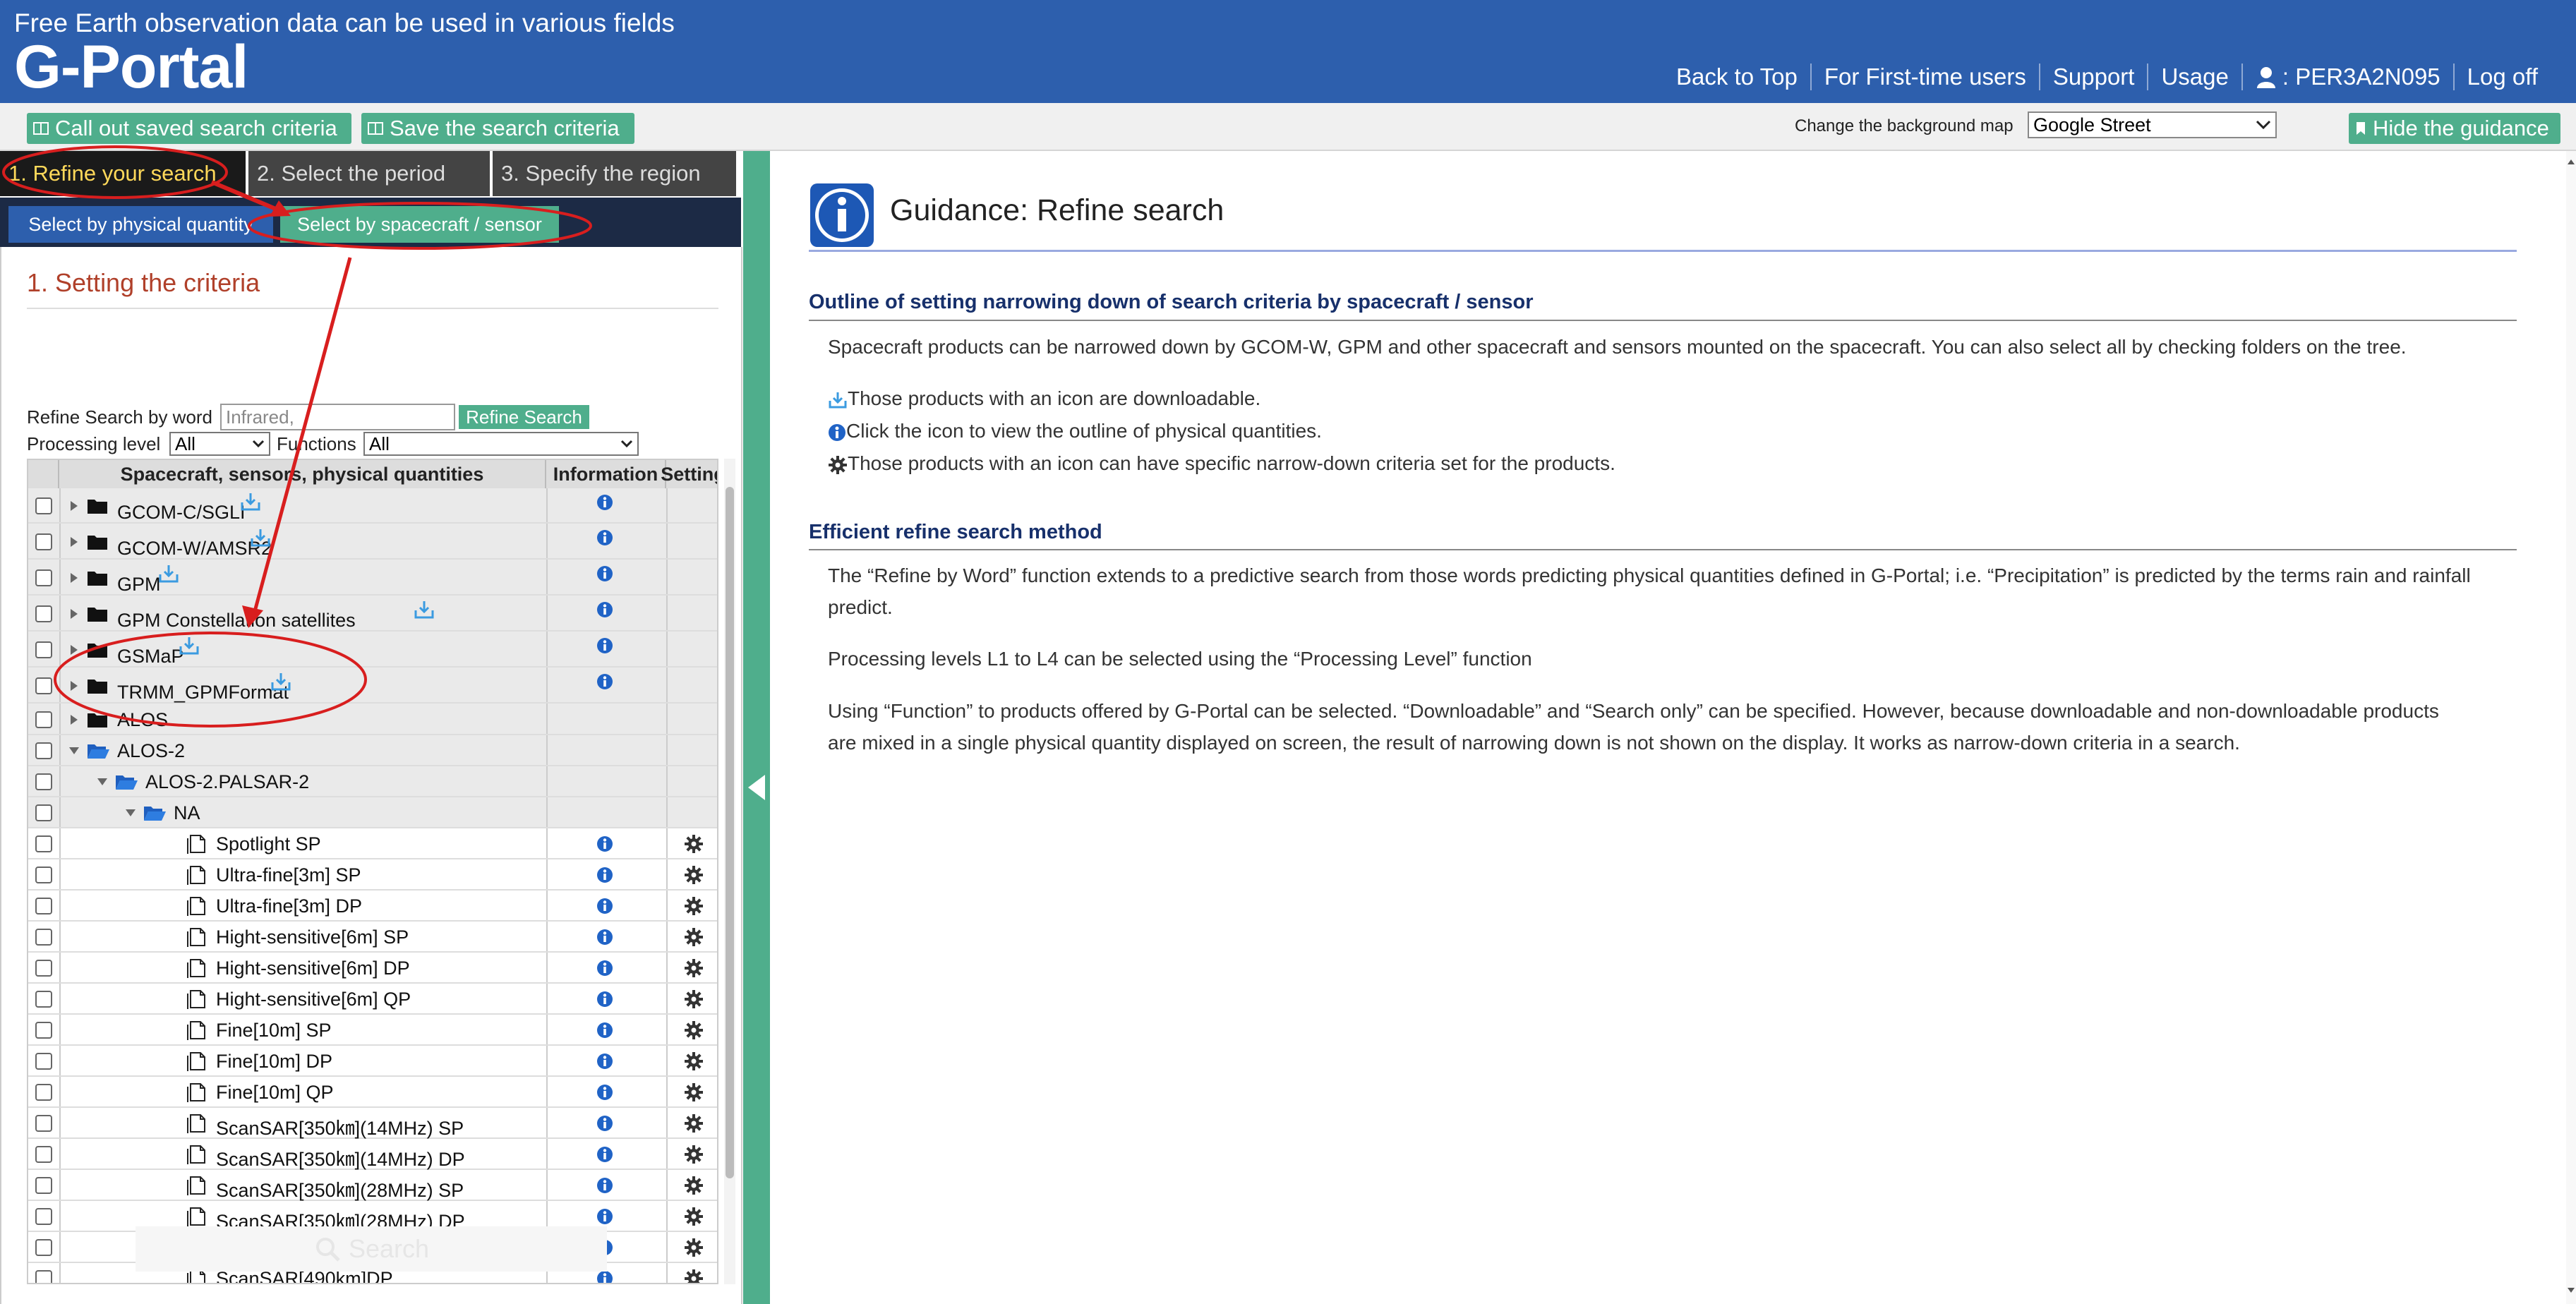 This screenshot has width=2576, height=1304. I want to click on tree-row: ALOS, so click(372, 719).